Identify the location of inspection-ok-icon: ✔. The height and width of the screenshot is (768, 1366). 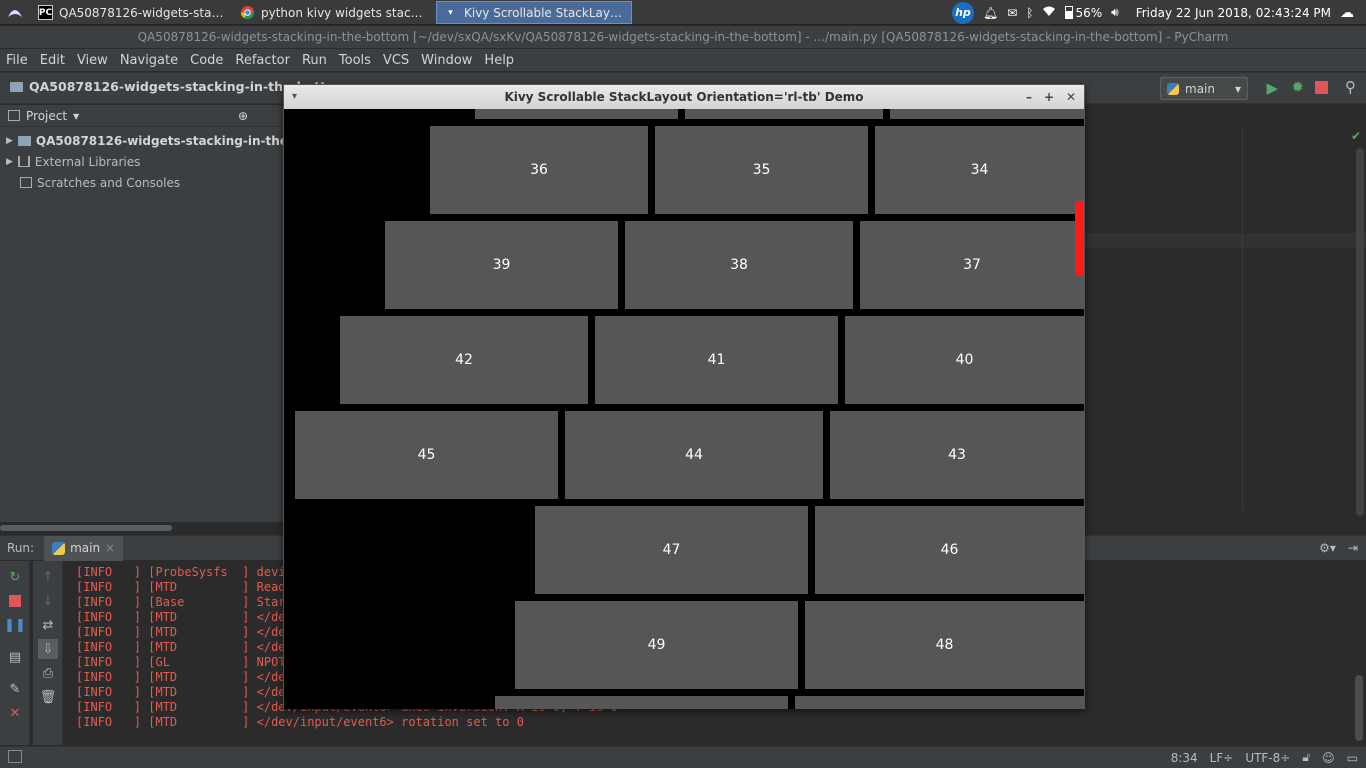
(1356, 136).